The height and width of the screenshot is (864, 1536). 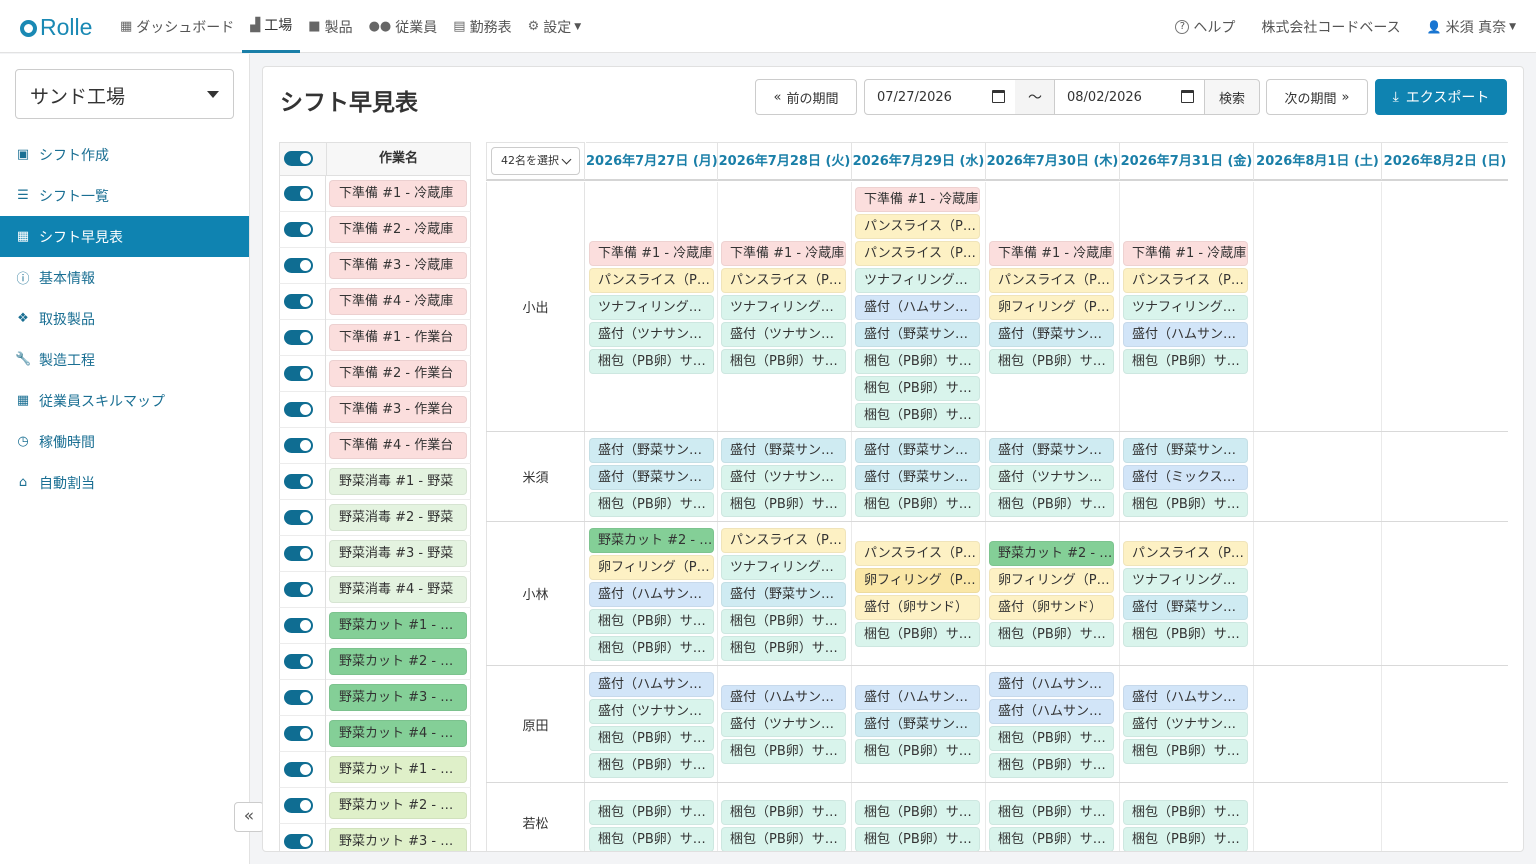 What do you see at coordinates (482, 26) in the screenshot?
I see `nav-timesheet: ▤ 勤務表` at bounding box center [482, 26].